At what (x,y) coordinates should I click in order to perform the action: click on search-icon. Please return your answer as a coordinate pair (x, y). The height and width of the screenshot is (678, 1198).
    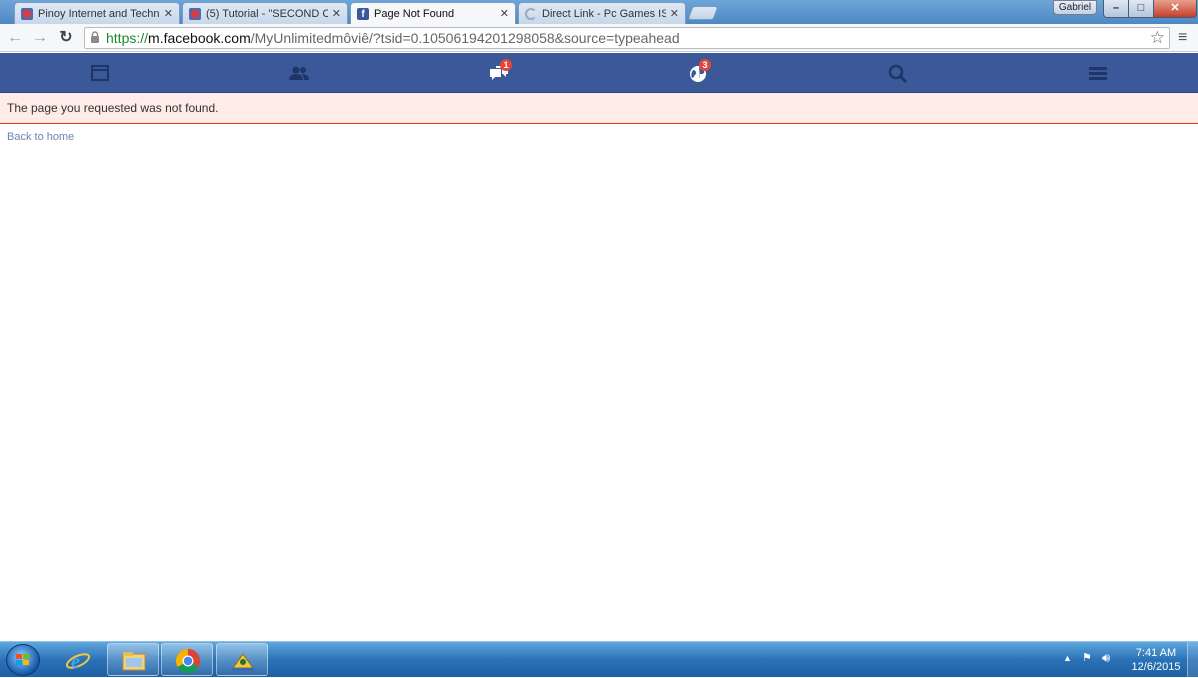
    Looking at the image, I should click on (898, 73).